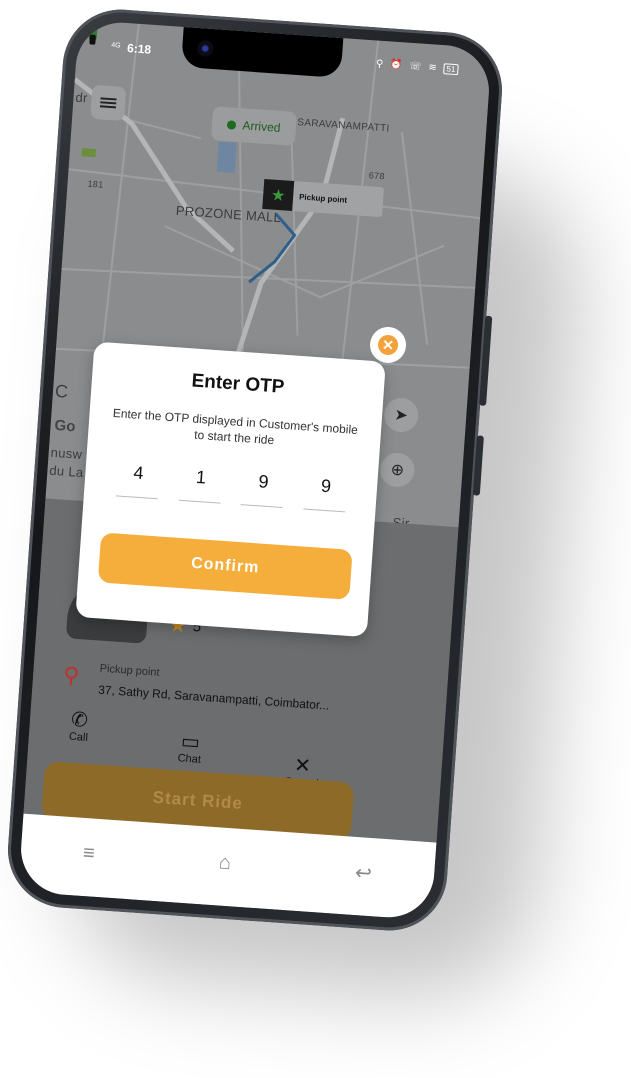 Image resolution: width=631 pixels, height=1078 pixels. What do you see at coordinates (138, 473) in the screenshot?
I see `otp-digit-1: 4` at bounding box center [138, 473].